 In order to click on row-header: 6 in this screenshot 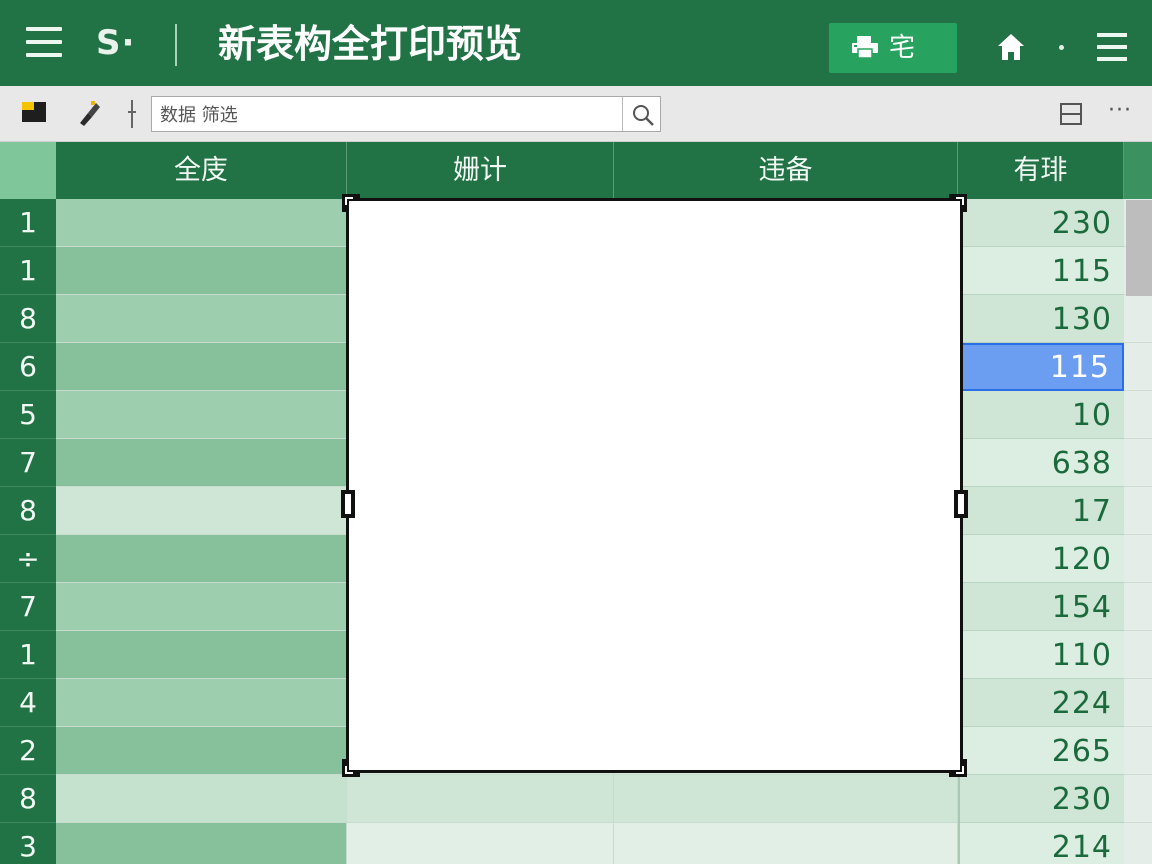, I will do `click(28, 367)`.